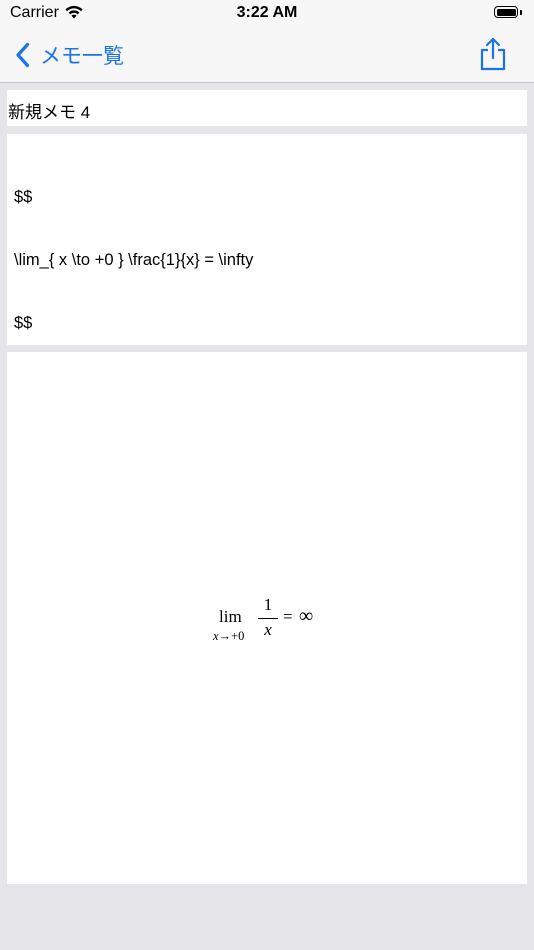  What do you see at coordinates (225, 636) in the screenshot?
I see `formula-sub-arrow: →` at bounding box center [225, 636].